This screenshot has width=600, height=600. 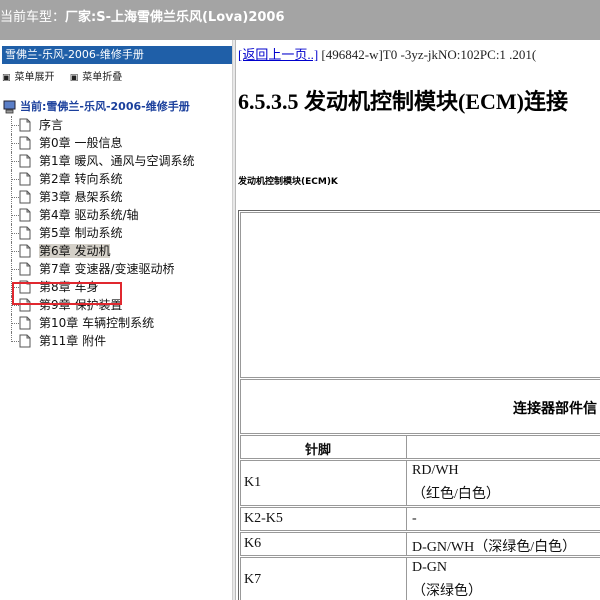 I want to click on tree-item: 第4章 驱动系统/轴, so click(x=117, y=215).